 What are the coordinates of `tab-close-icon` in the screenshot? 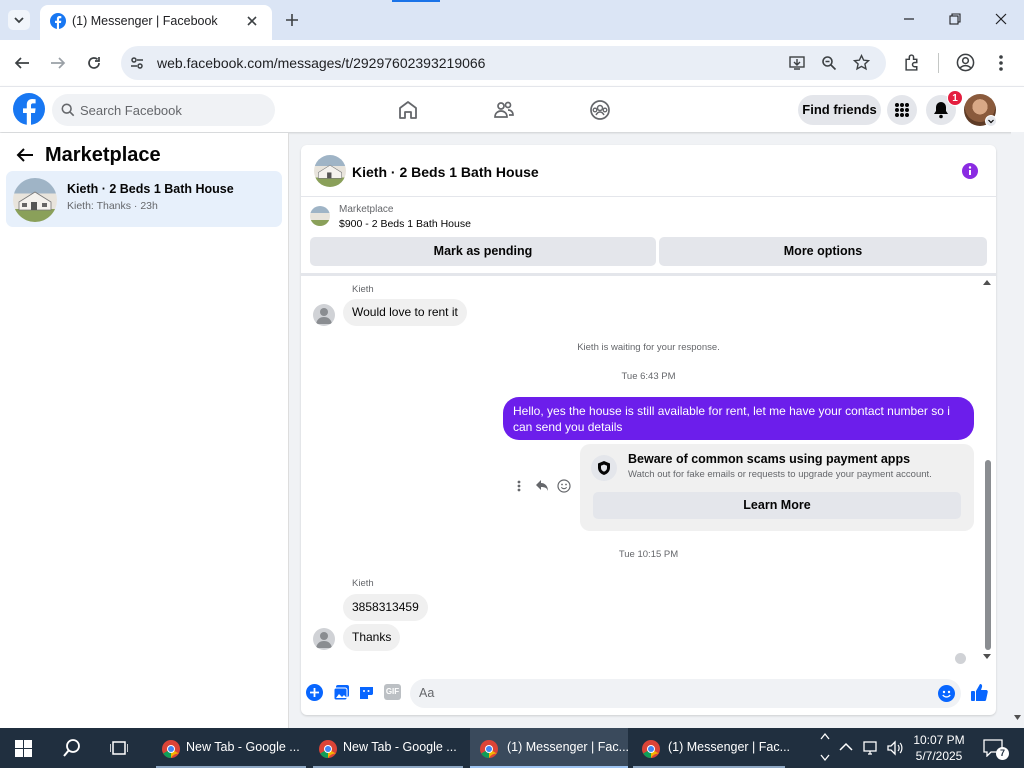 It's located at (252, 21).